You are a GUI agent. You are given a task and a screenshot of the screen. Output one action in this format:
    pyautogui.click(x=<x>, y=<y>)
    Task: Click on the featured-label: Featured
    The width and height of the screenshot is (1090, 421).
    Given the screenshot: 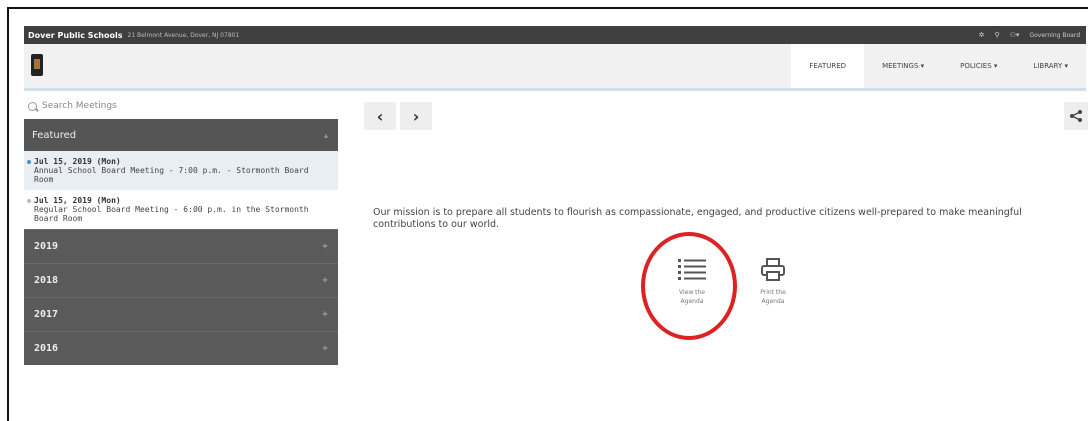 What is the action you would take?
    pyautogui.click(x=54, y=135)
    